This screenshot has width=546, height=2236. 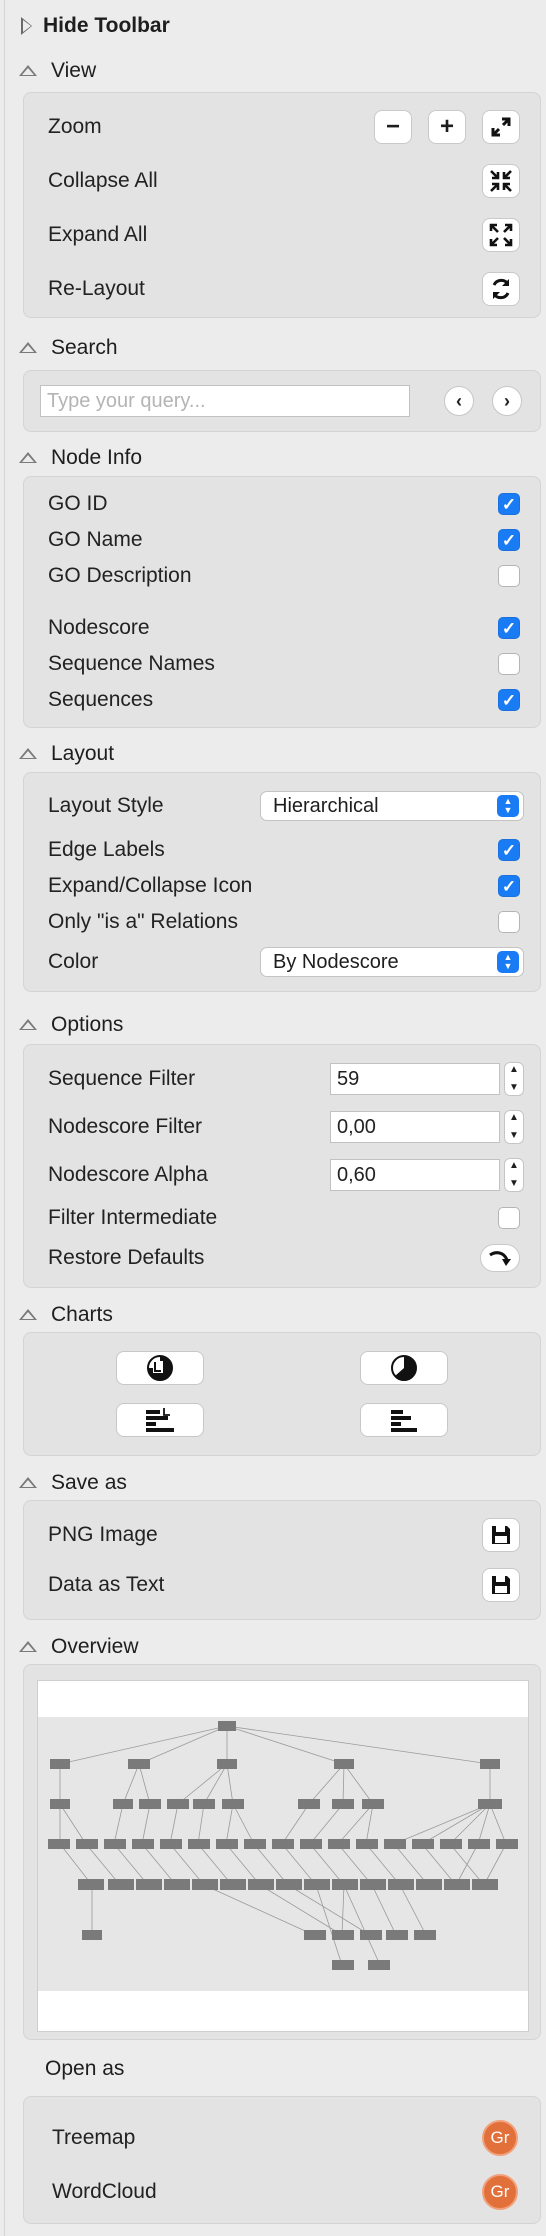 What do you see at coordinates (509, 850) in the screenshot?
I see `edge-labels-checkbox` at bounding box center [509, 850].